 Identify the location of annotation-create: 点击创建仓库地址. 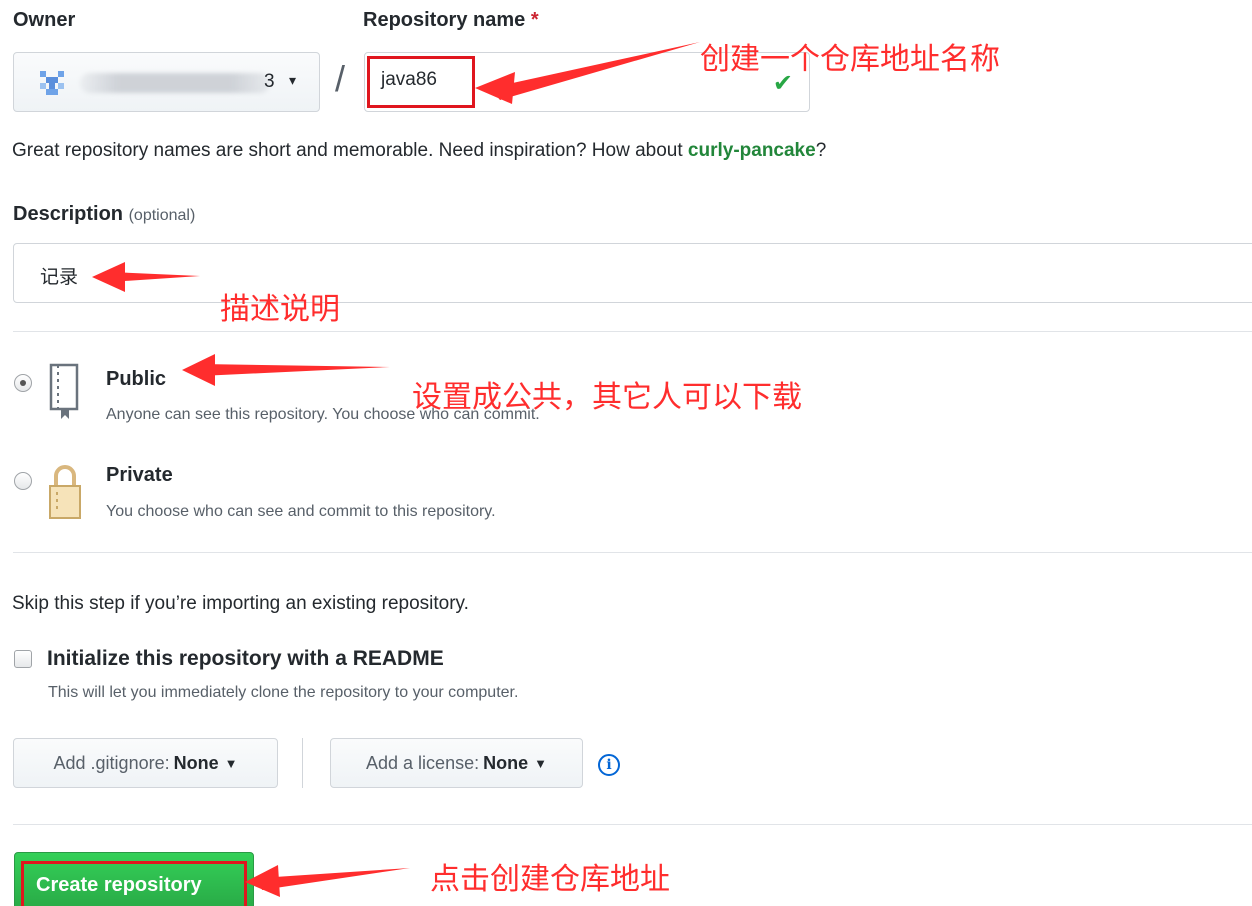
(550, 879).